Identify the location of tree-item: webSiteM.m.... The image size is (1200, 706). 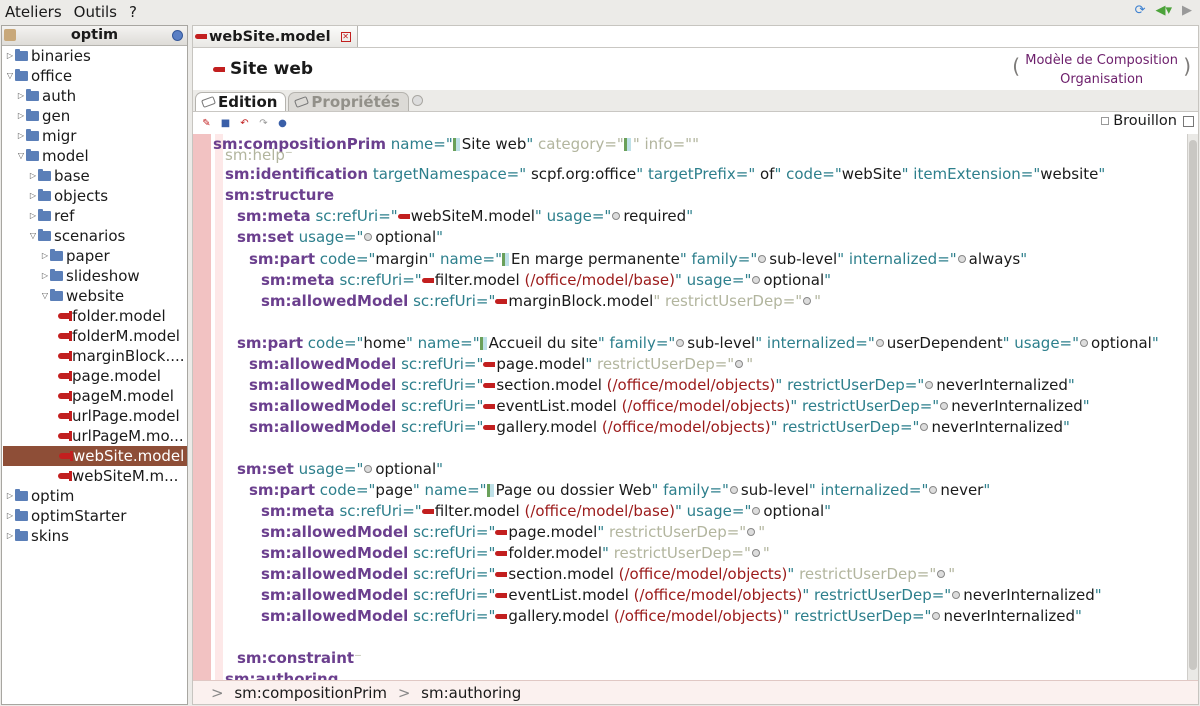
(118, 476).